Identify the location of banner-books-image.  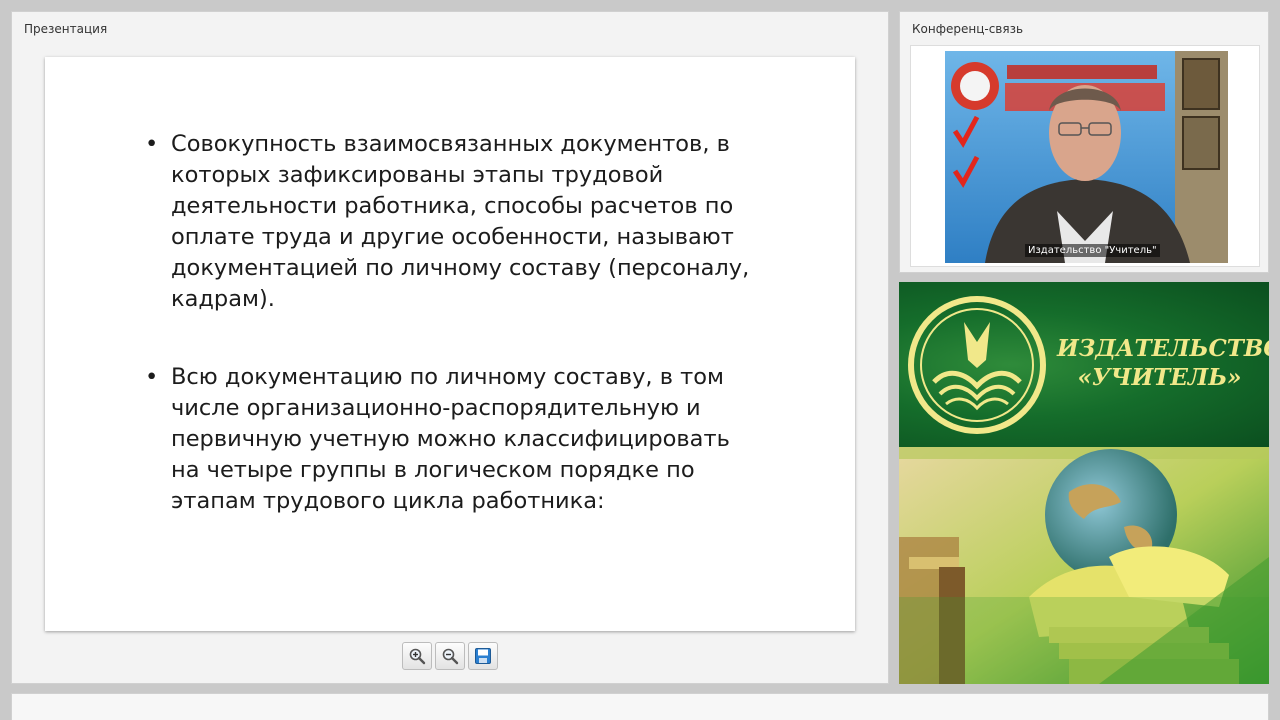
(1084, 565).